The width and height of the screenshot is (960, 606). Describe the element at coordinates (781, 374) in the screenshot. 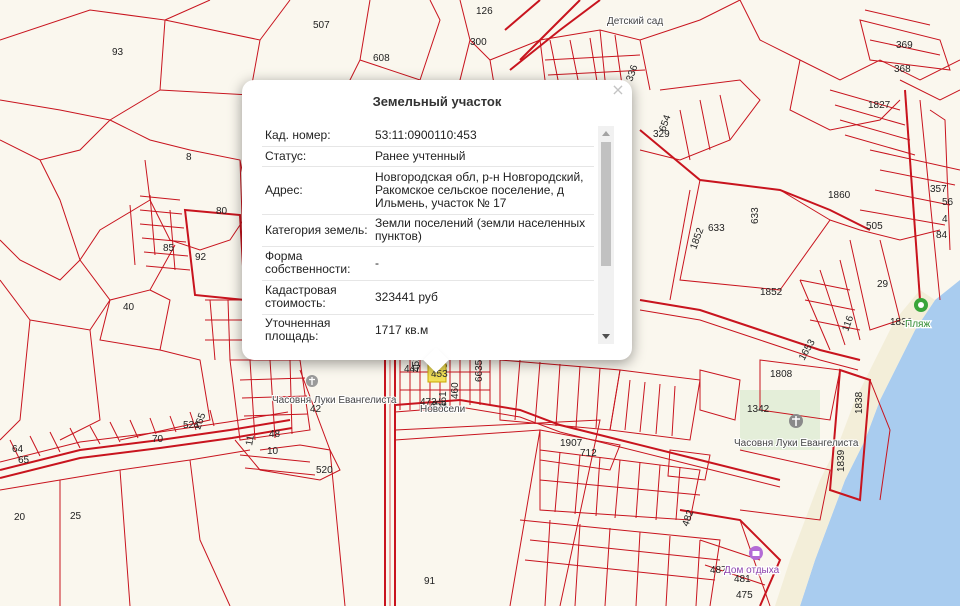

I see `plot-number-label: 1808` at that location.